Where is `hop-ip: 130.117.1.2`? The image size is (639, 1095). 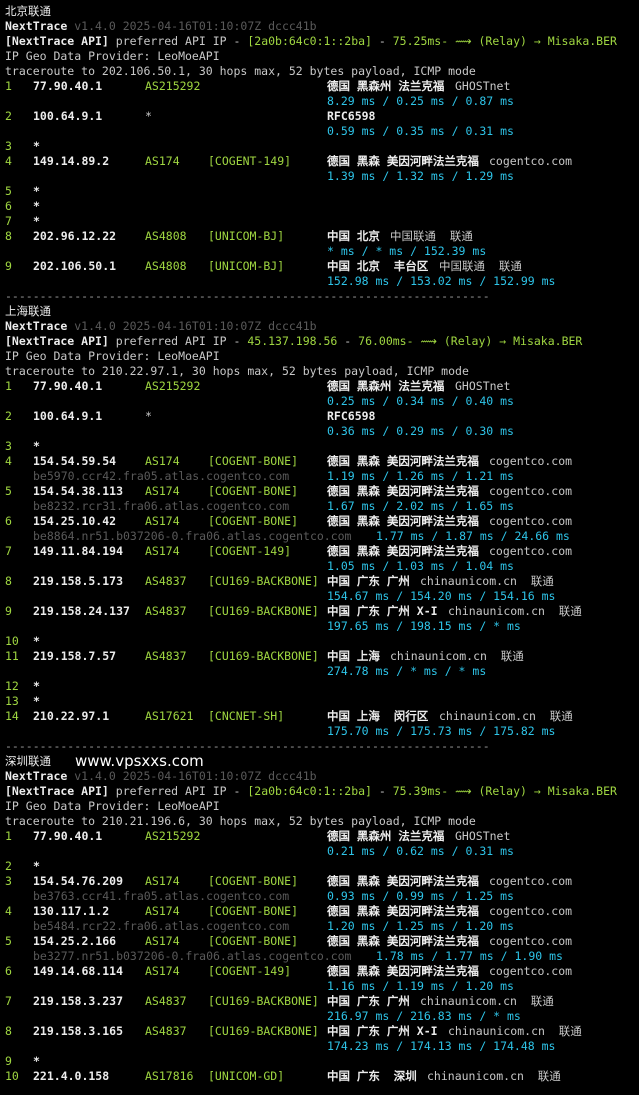 hop-ip: 130.117.1.2 is located at coordinates (71, 911).